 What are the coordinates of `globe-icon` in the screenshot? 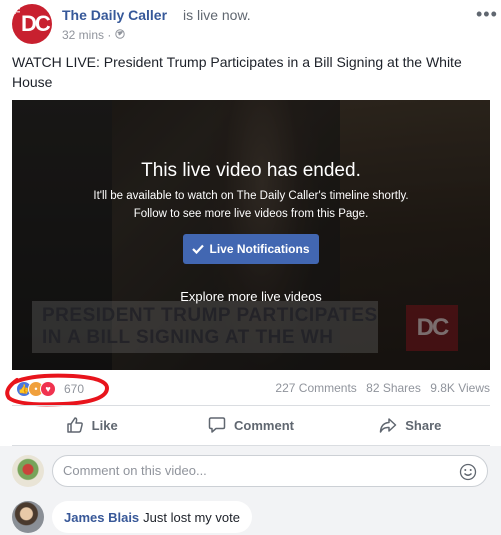 It's located at (120, 34).